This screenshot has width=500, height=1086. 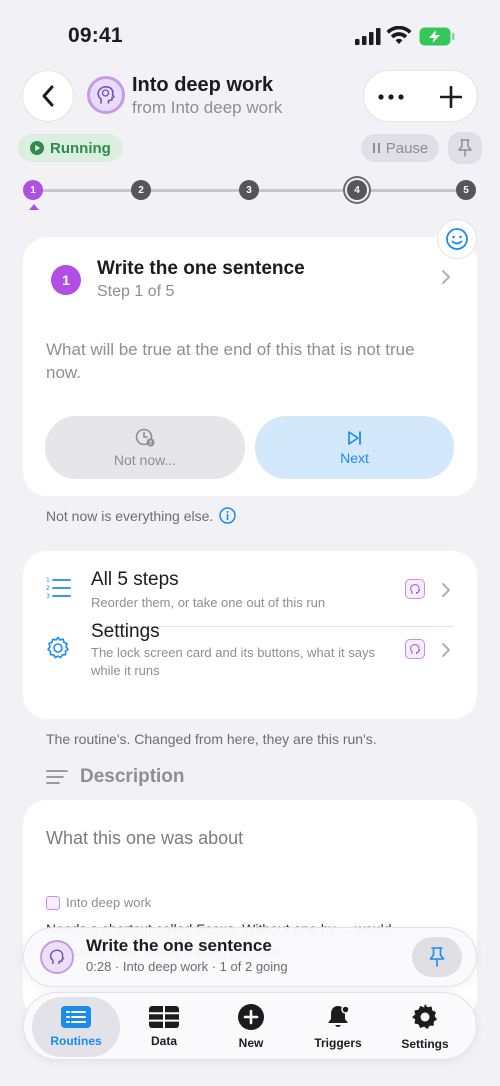 What do you see at coordinates (368, 36) in the screenshot?
I see `cellular-signal-icon` at bounding box center [368, 36].